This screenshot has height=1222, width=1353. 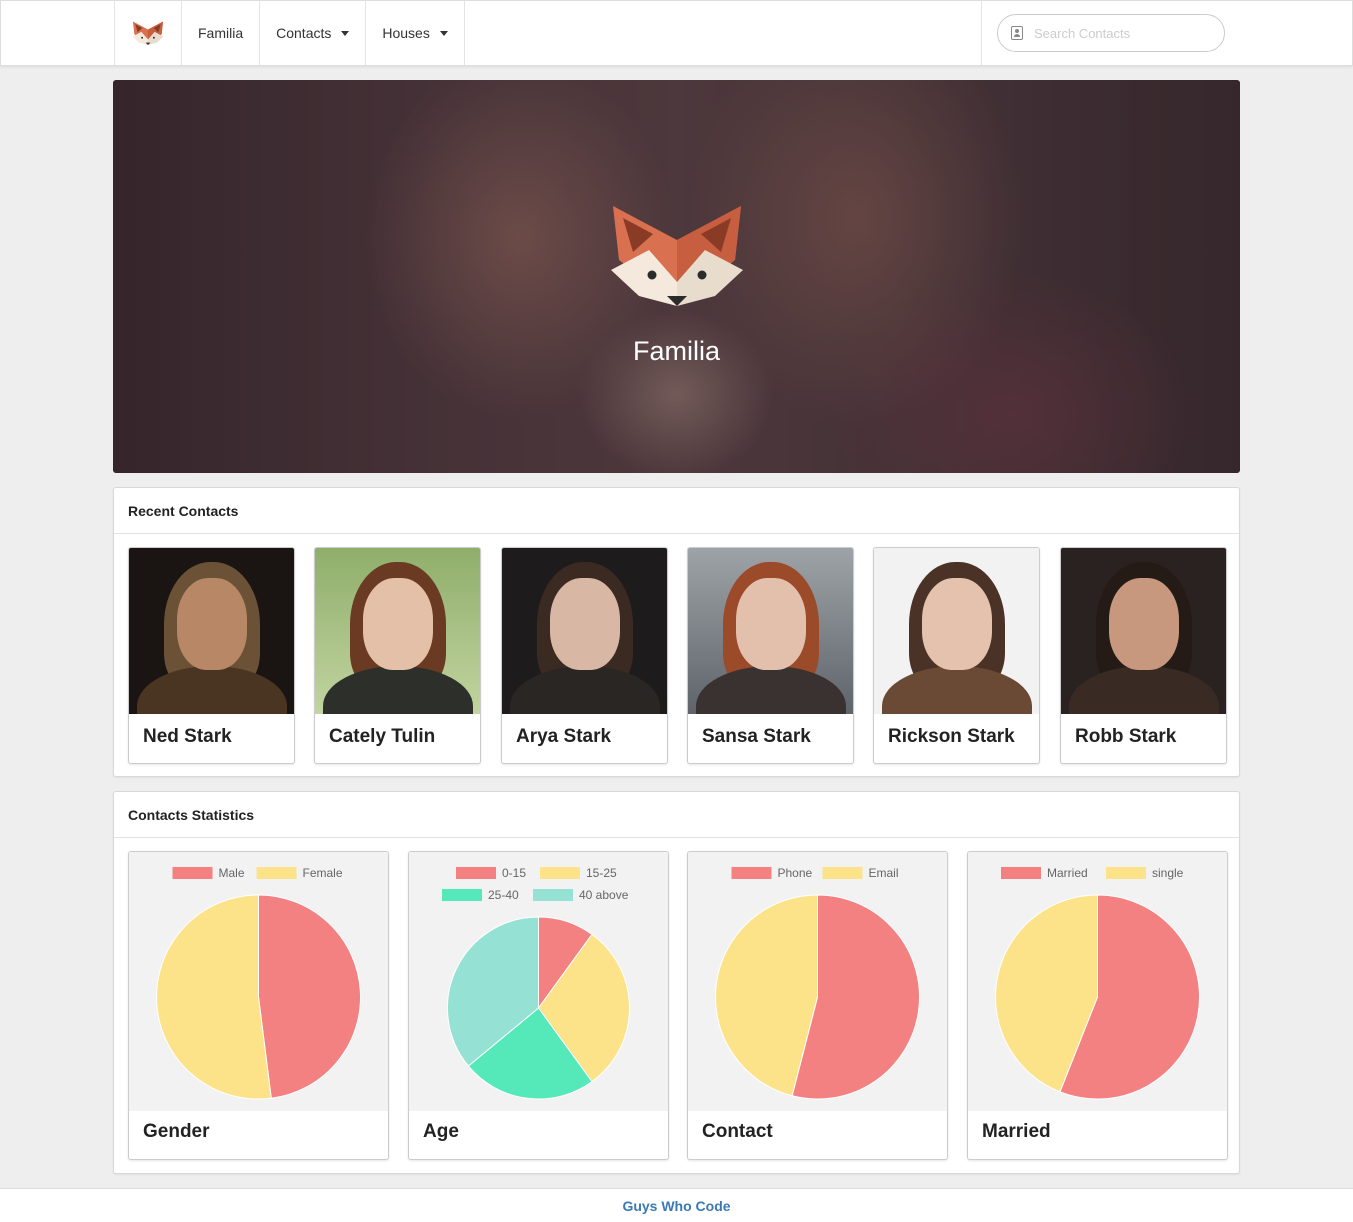 I want to click on contact-book-icon, so click(x=1017, y=33).